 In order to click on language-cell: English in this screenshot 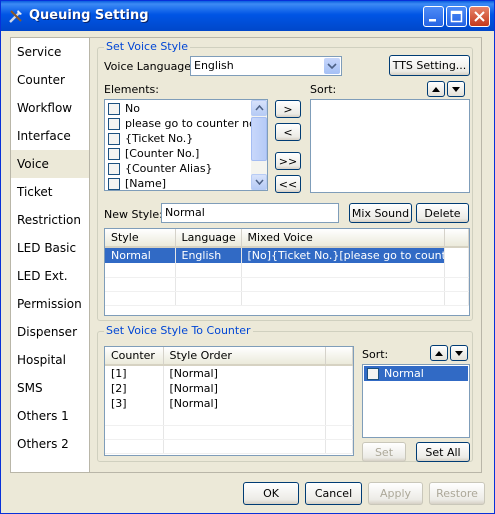, I will do `click(208, 255)`.